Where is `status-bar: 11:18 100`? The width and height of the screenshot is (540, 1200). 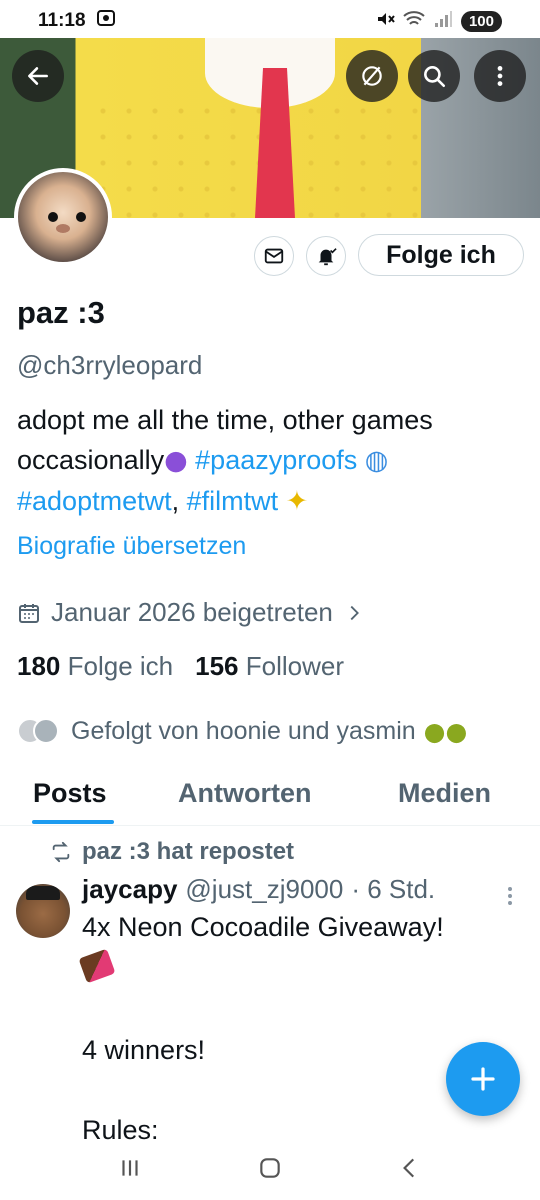
status-bar: 11:18 100 is located at coordinates (270, 21).